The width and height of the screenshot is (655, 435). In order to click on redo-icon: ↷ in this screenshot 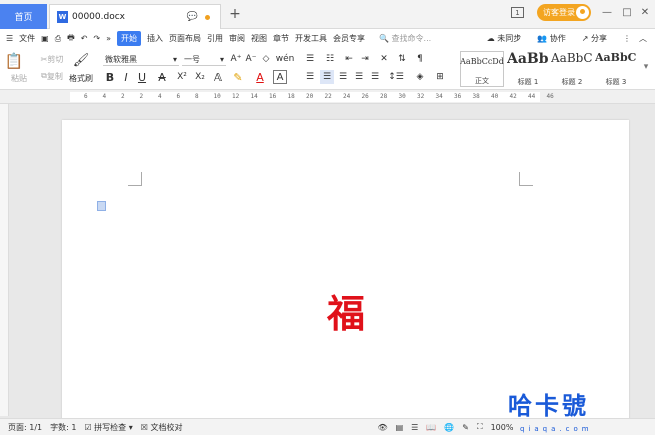, I will do `click(96, 38)`.